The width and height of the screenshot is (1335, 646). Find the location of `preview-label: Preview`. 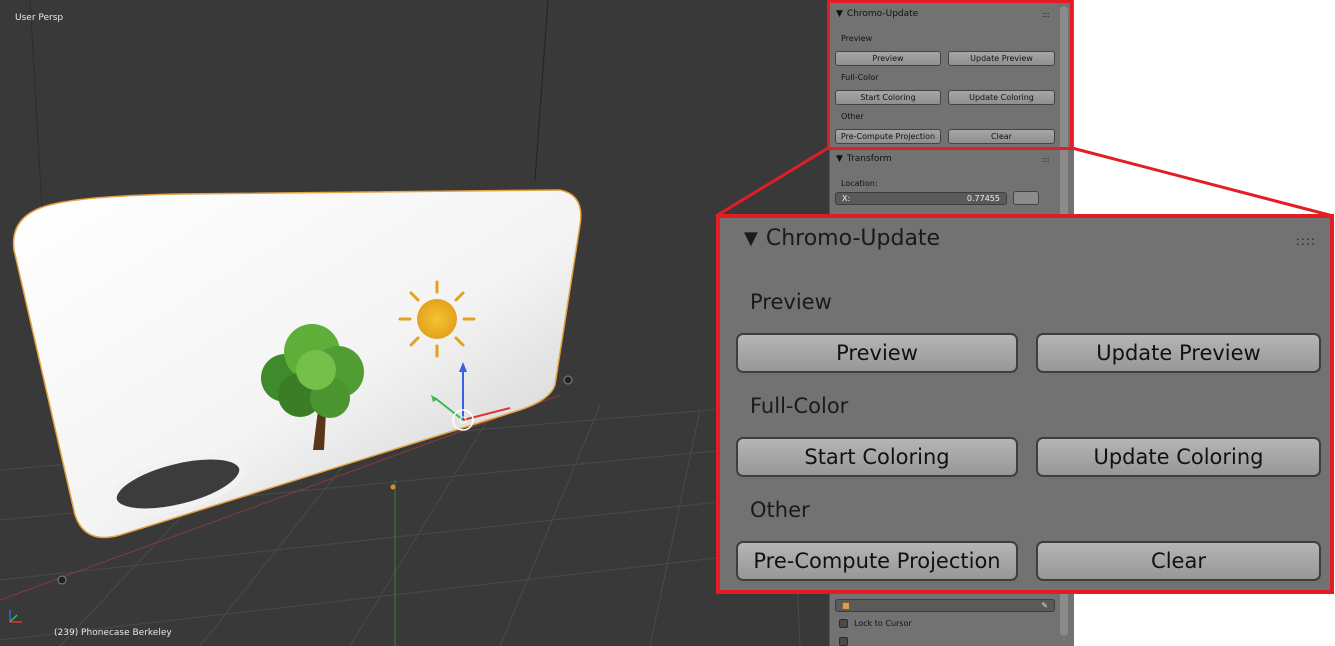

preview-label: Preview is located at coordinates (791, 302).